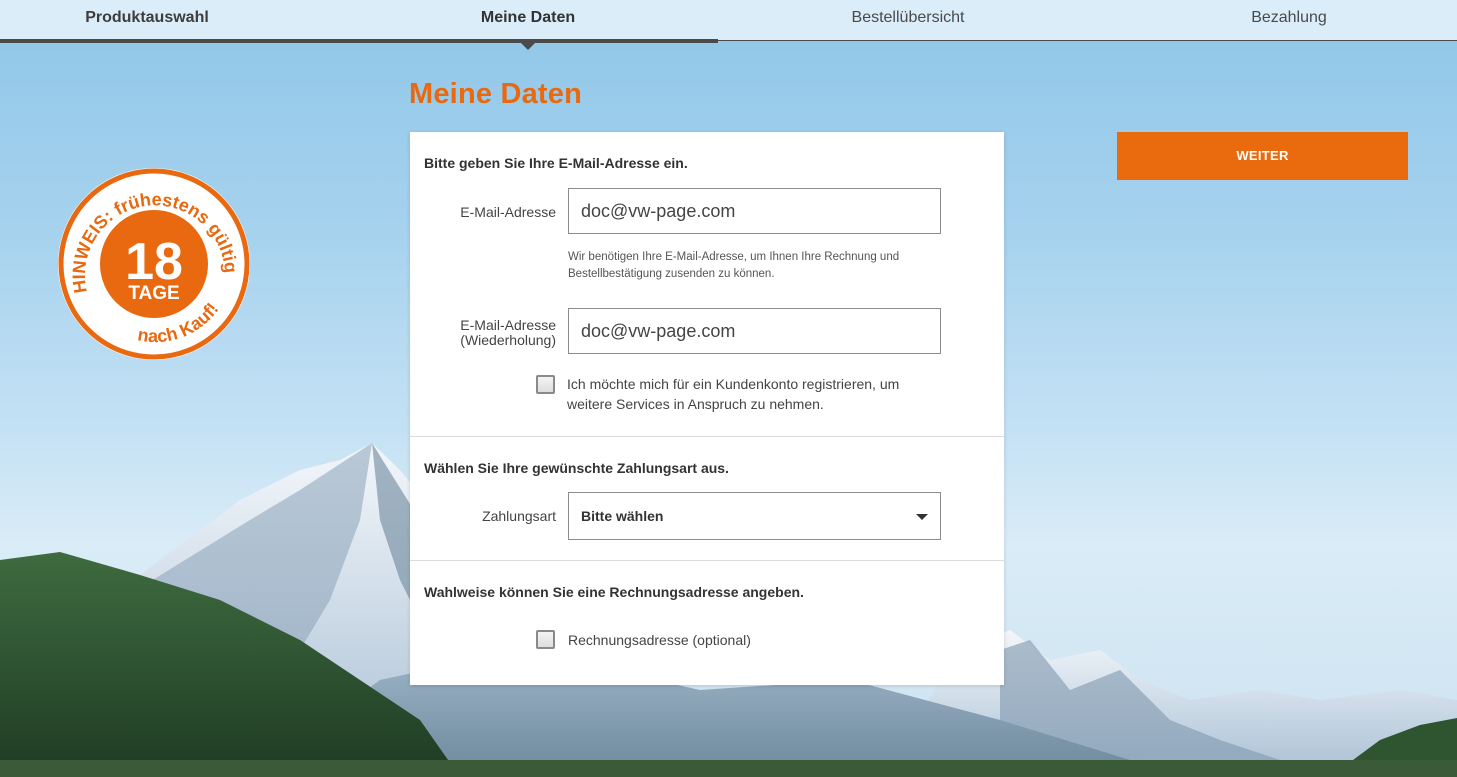  I want to click on email-repeat-label: E-Mail-Adresse (Wiederholung), so click(490, 333).